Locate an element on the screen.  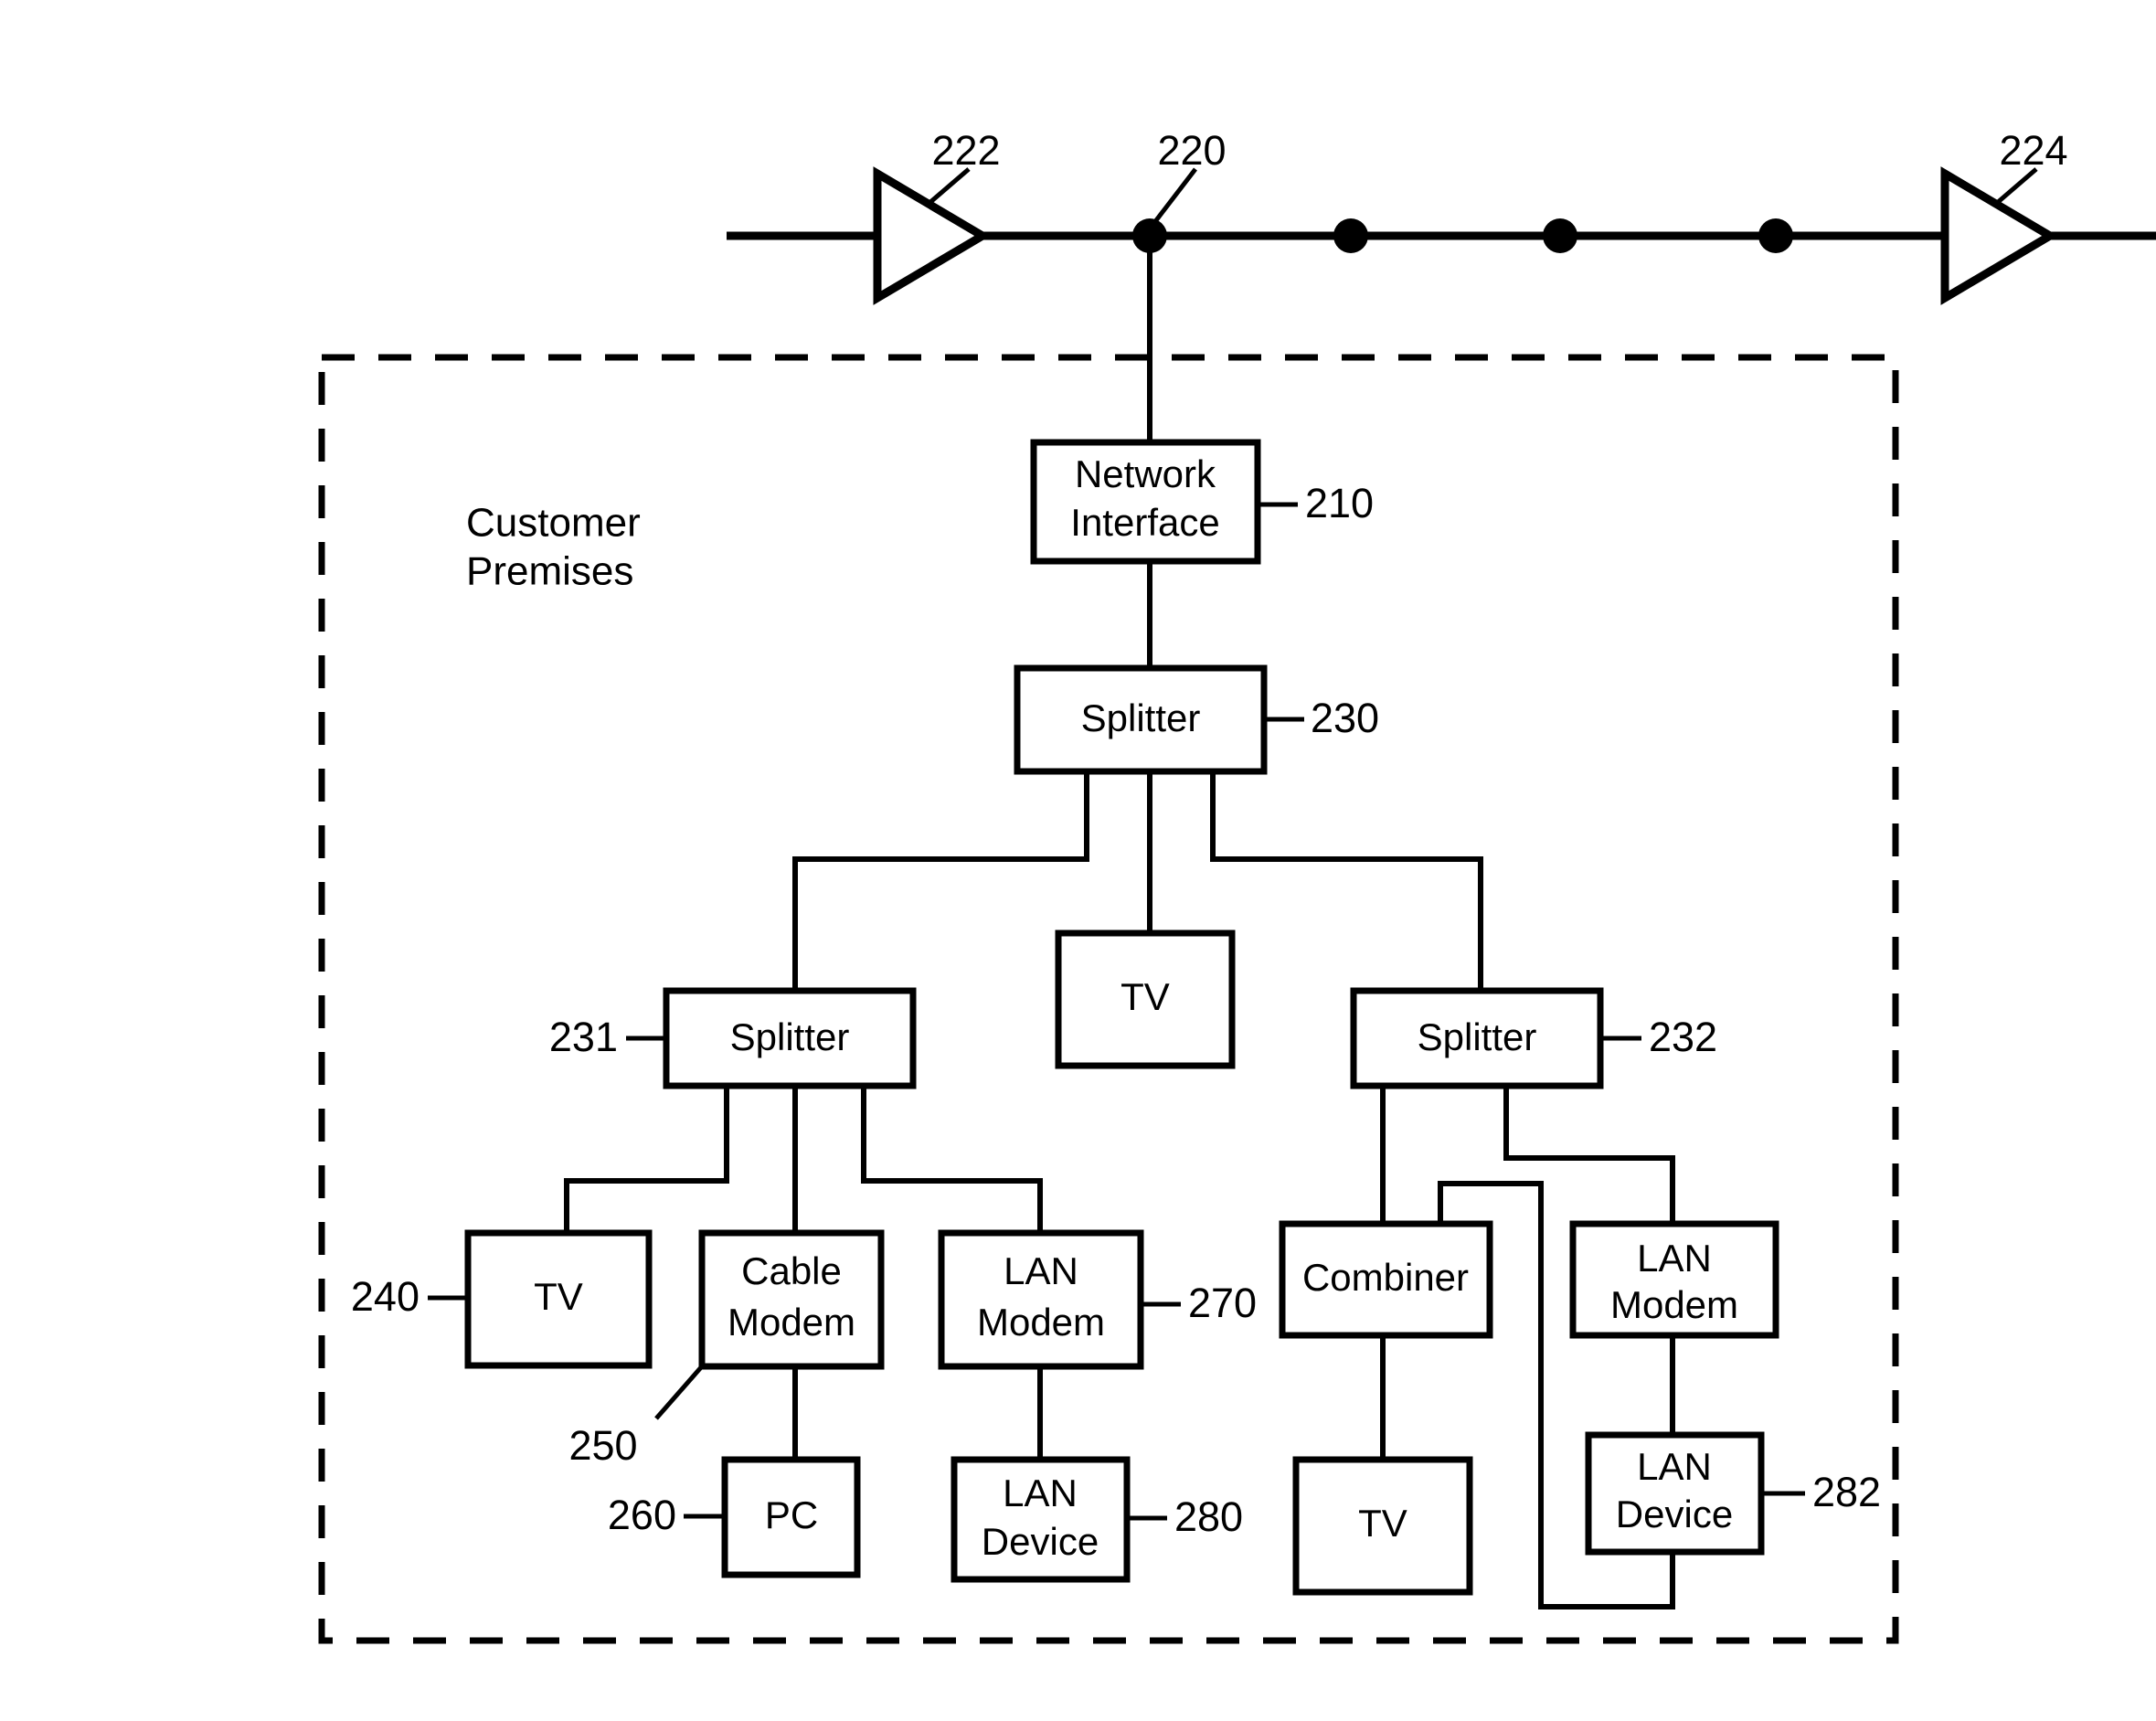
block-splitter-left: Splitter 231 is located at coordinates (733, 1038).